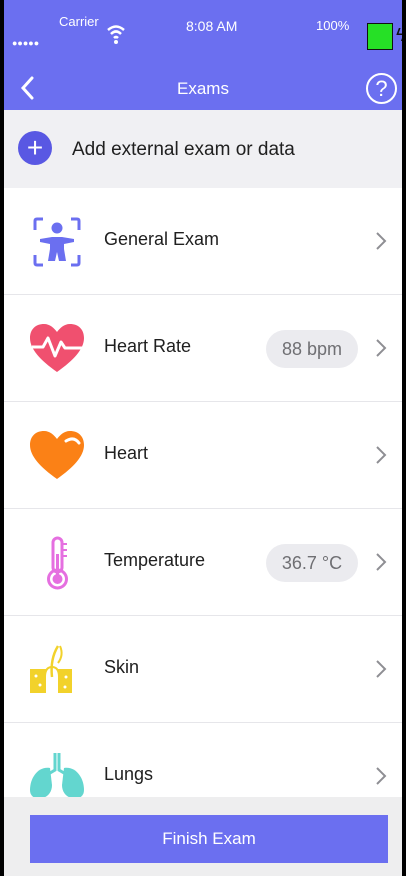  I want to click on signal-strength-icon: ●●●●●, so click(26, 43).